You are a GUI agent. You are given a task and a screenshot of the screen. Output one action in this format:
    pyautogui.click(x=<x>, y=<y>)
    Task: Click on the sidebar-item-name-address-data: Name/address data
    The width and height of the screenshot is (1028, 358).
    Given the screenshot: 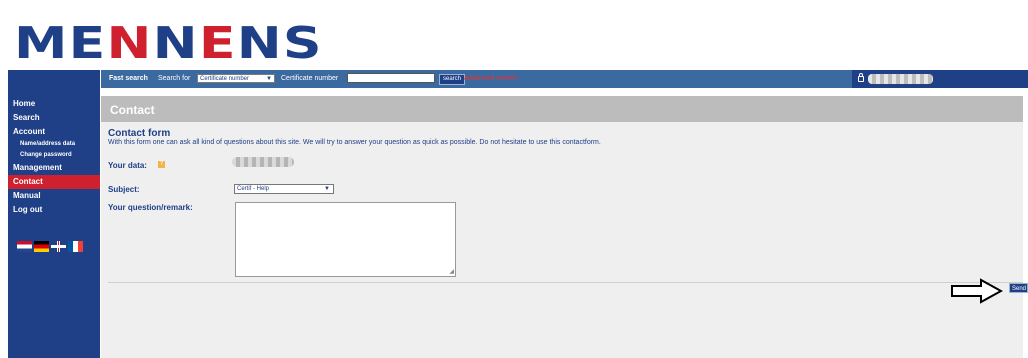 What is the action you would take?
    pyautogui.click(x=54, y=144)
    